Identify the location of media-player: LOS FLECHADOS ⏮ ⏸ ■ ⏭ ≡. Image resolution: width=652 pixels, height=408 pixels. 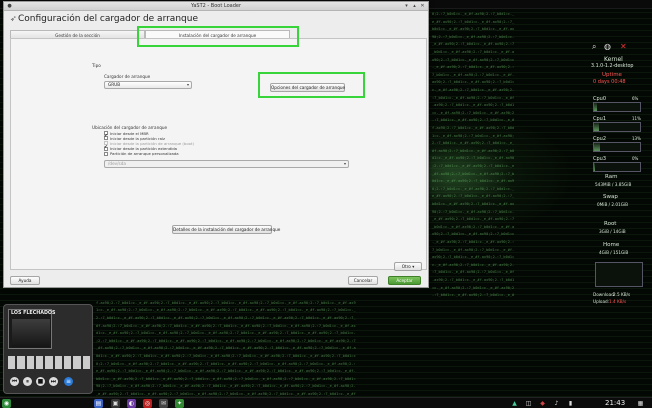
(48, 349).